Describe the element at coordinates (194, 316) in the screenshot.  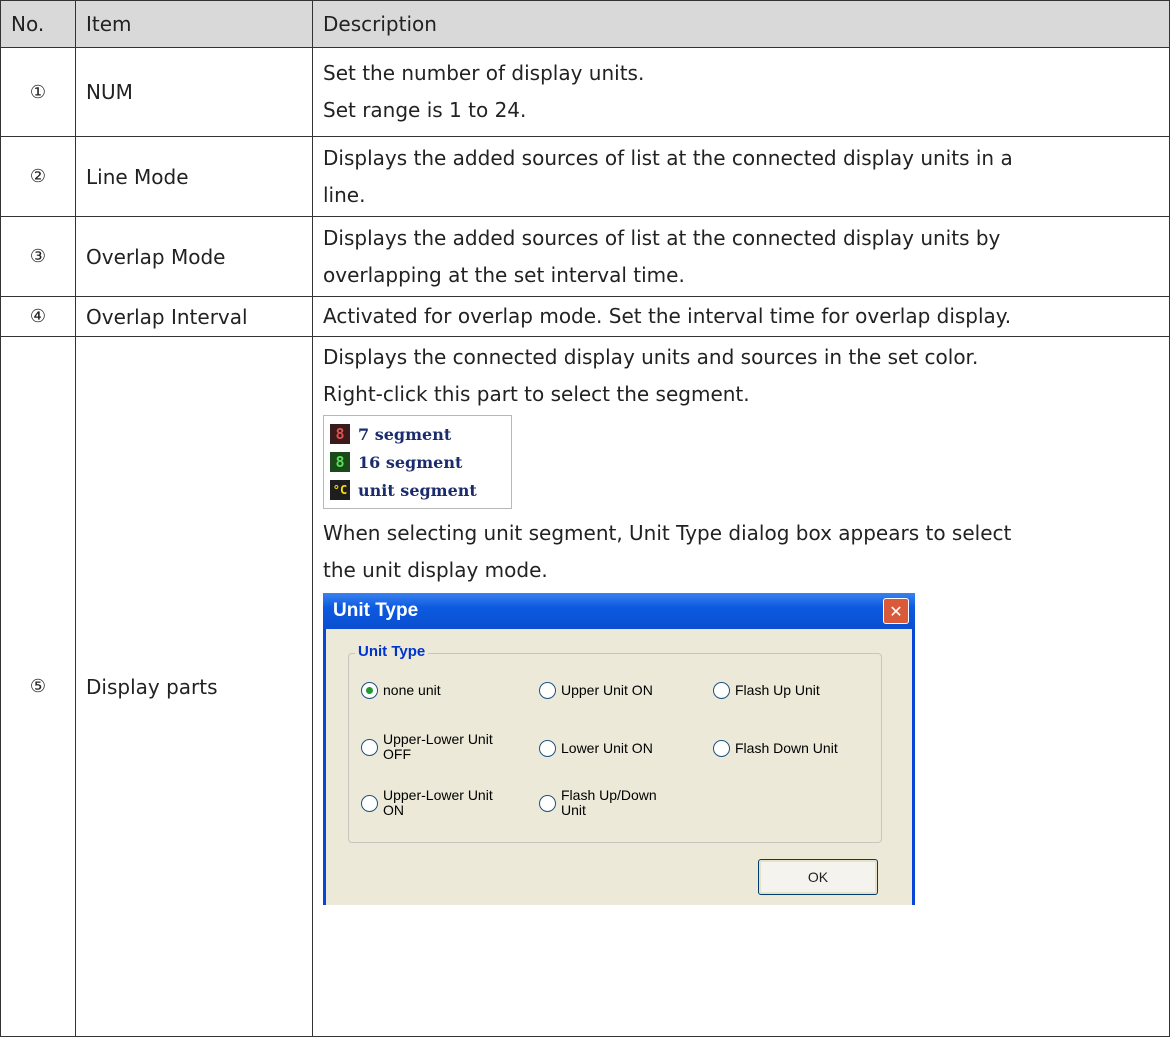
I see `row-item: Overlap Interval` at that location.